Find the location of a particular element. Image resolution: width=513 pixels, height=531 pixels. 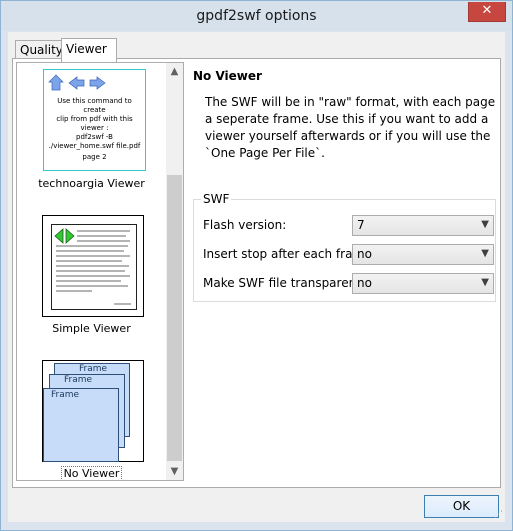

thumb-line: viewer : is located at coordinates (94, 128).